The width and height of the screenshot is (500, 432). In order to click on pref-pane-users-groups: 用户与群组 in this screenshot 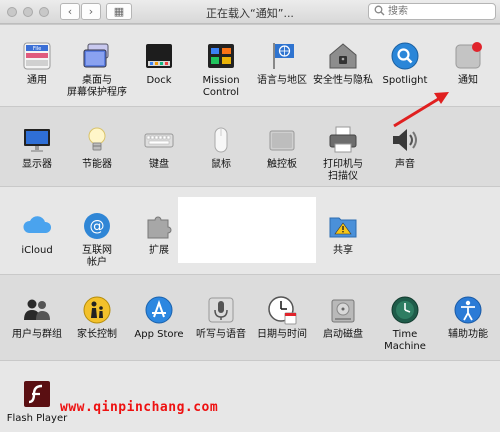, I will do `click(37, 317)`.